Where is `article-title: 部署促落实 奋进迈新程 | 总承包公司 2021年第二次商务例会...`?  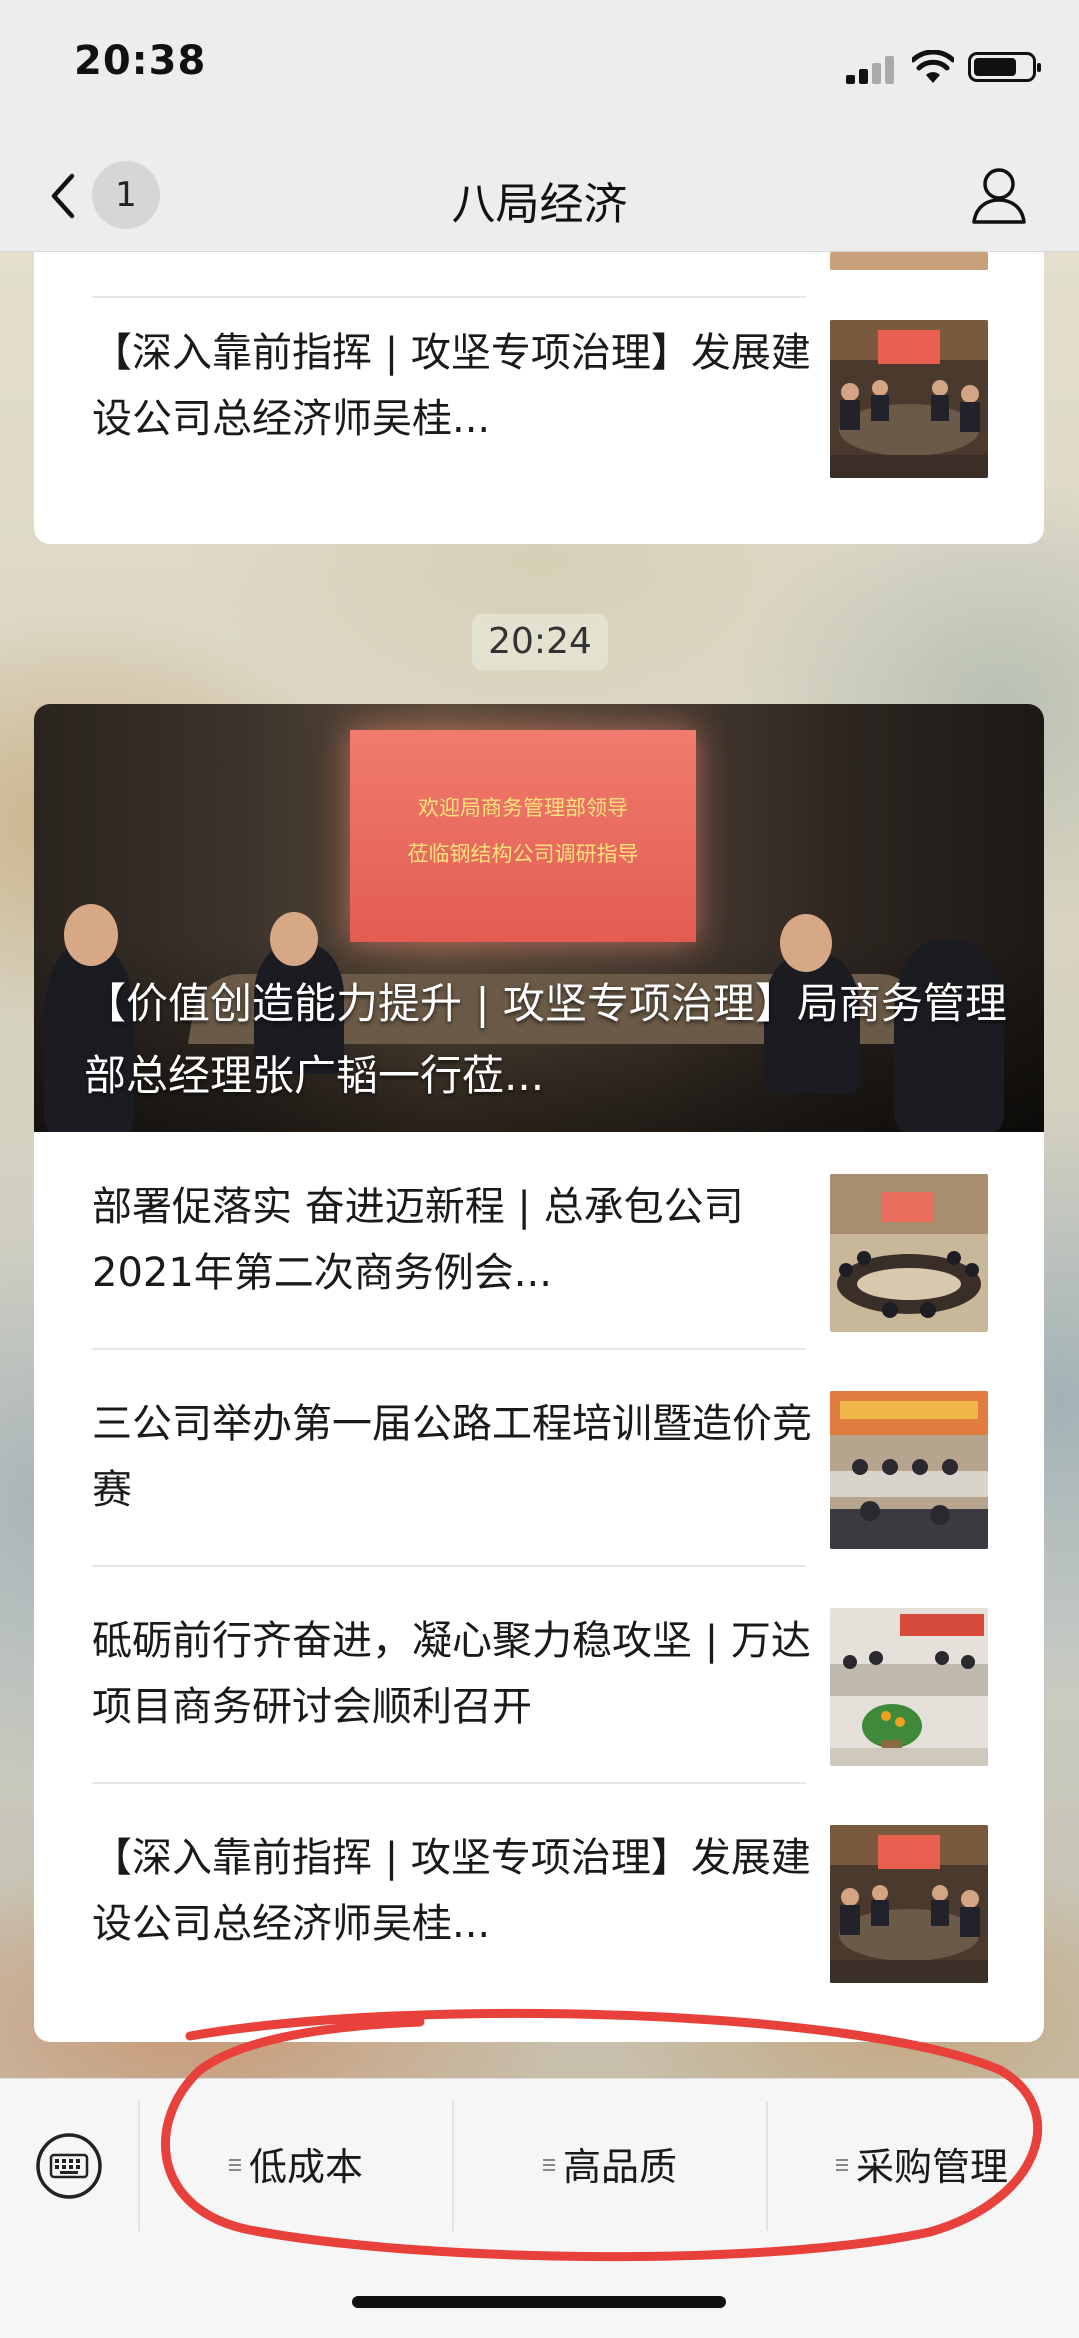 article-title: 部署促落实 奋进迈新程 | 总承包公司 2021年第二次商务例会... is located at coordinates (418, 1240).